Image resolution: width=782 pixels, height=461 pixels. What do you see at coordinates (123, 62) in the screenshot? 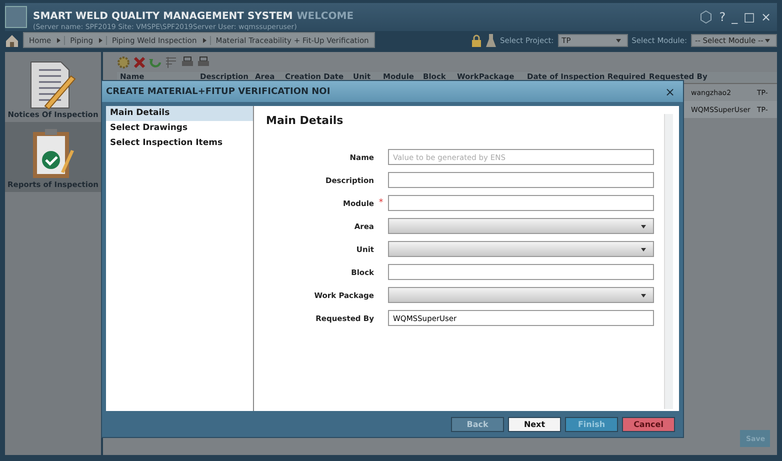
I see `gear-icon` at bounding box center [123, 62].